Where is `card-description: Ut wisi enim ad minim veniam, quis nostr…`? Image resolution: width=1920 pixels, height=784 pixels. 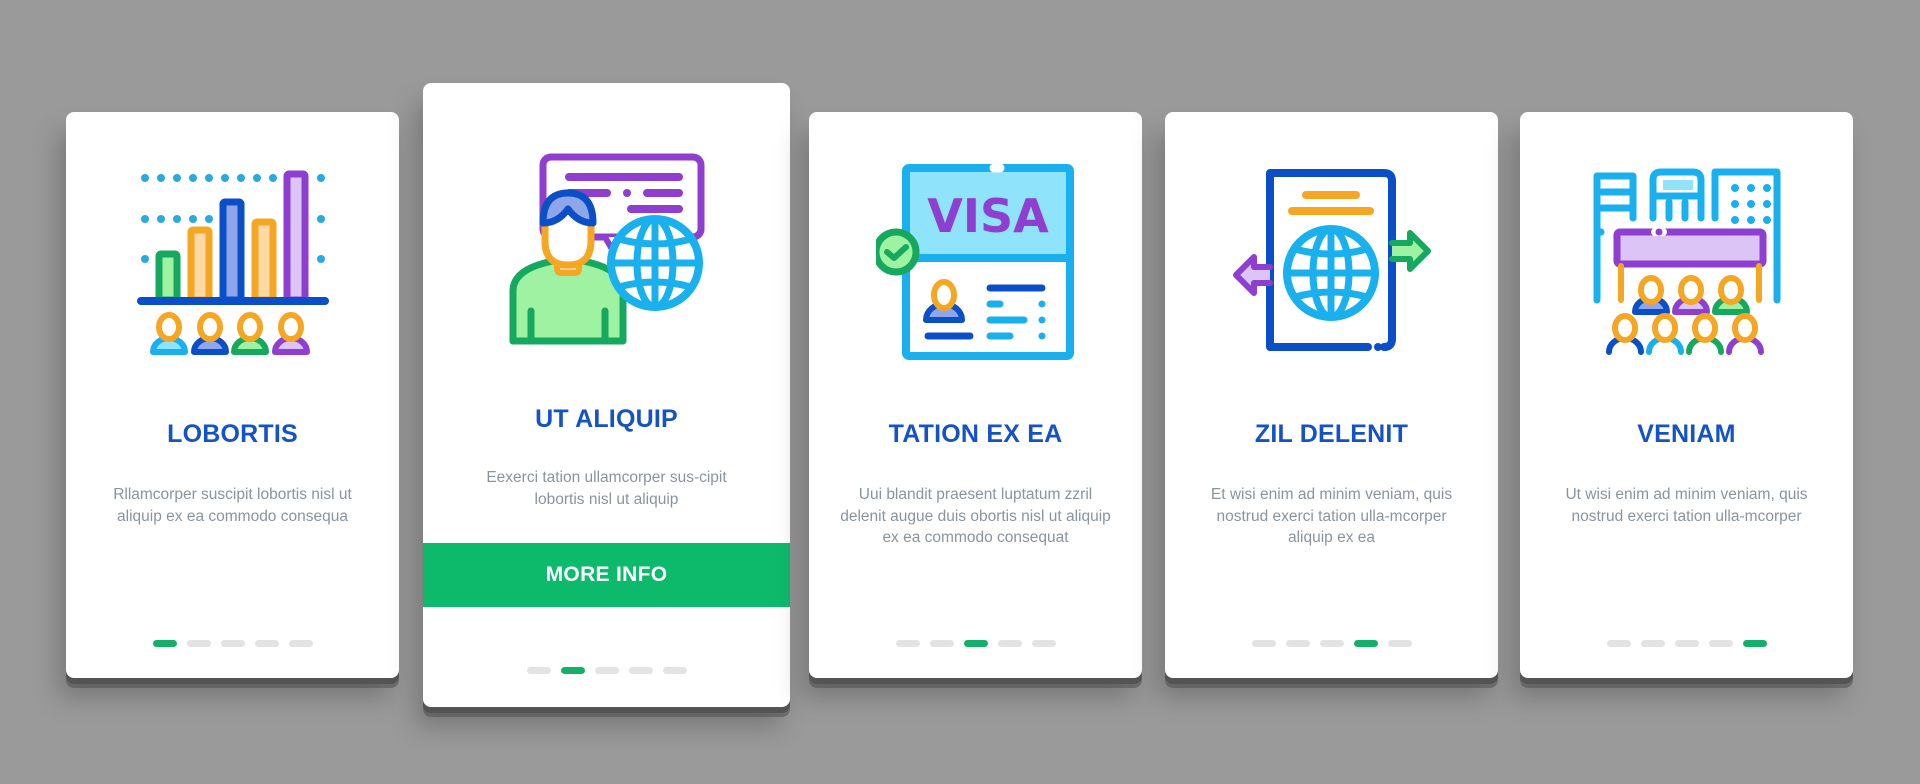
card-description: Ut wisi enim ad minim veniam, quis nostr… is located at coordinates (1686, 505).